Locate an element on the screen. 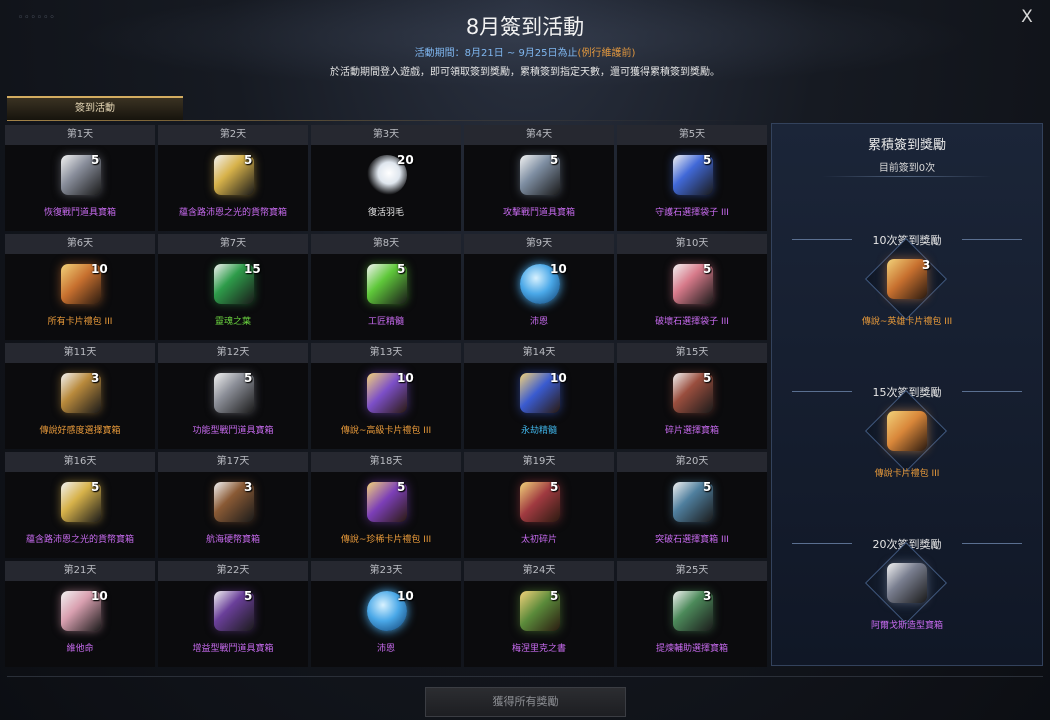 This screenshot has width=1050, height=720. day-label: 第10天 is located at coordinates (692, 244).